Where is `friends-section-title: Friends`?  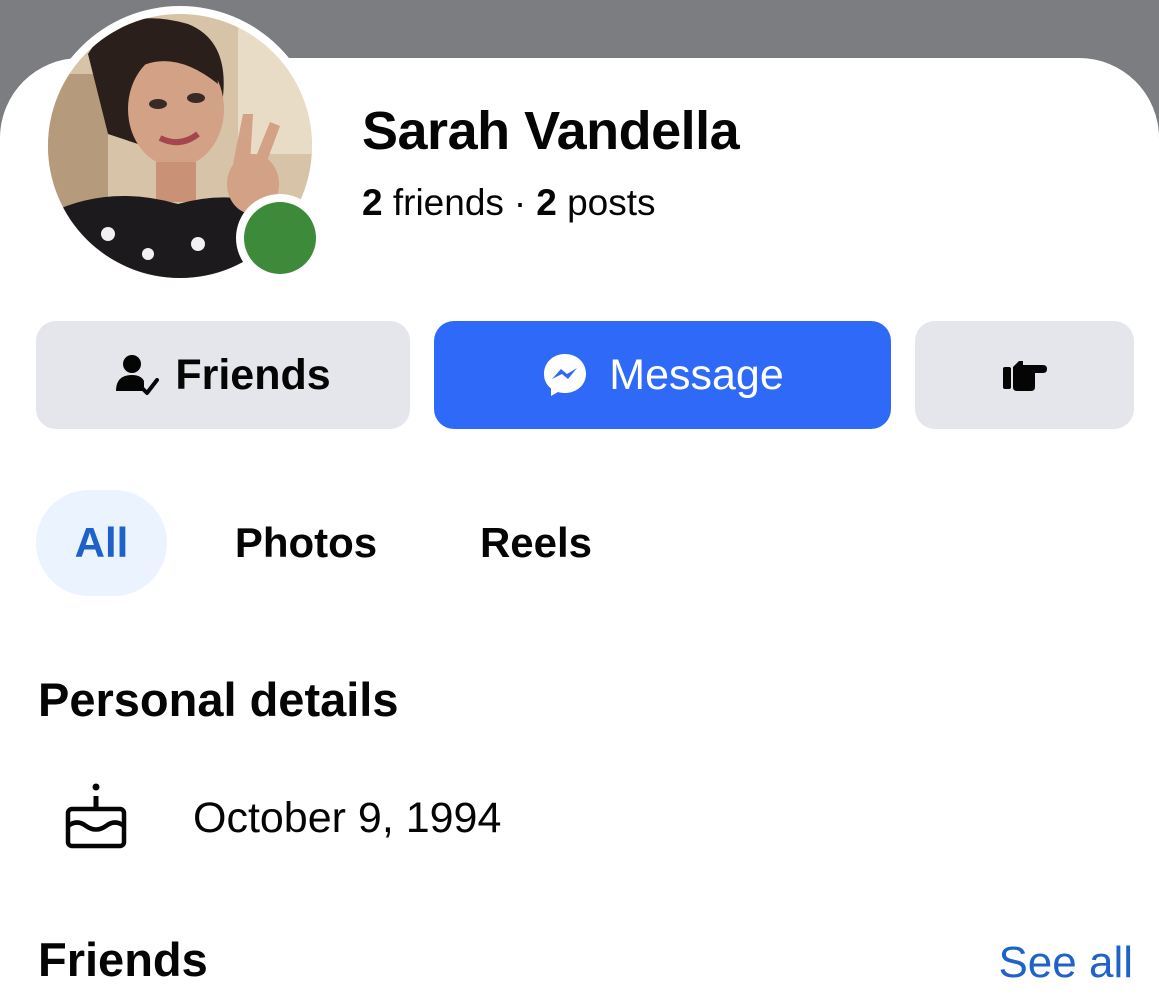 friends-section-title: Friends is located at coordinates (123, 959).